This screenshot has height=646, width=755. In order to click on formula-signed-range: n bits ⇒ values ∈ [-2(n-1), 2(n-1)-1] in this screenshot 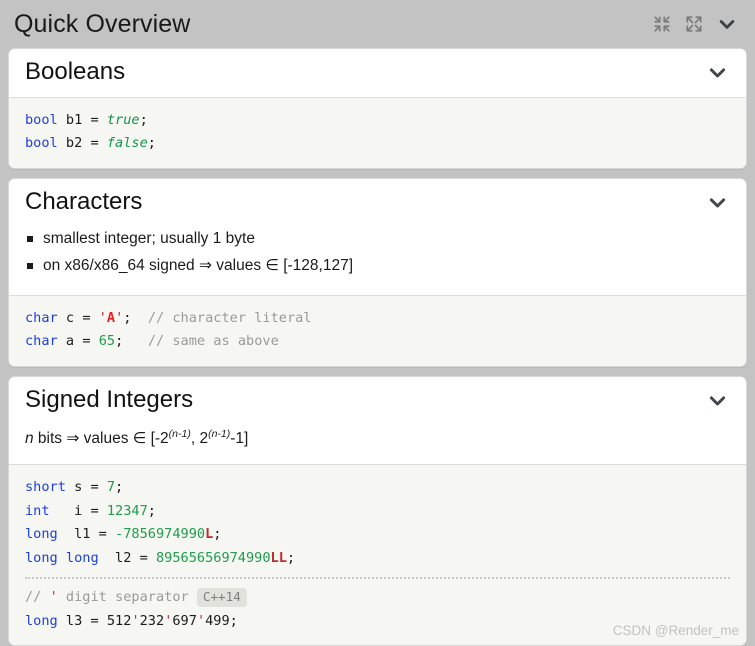, I will do `click(377, 444)`.